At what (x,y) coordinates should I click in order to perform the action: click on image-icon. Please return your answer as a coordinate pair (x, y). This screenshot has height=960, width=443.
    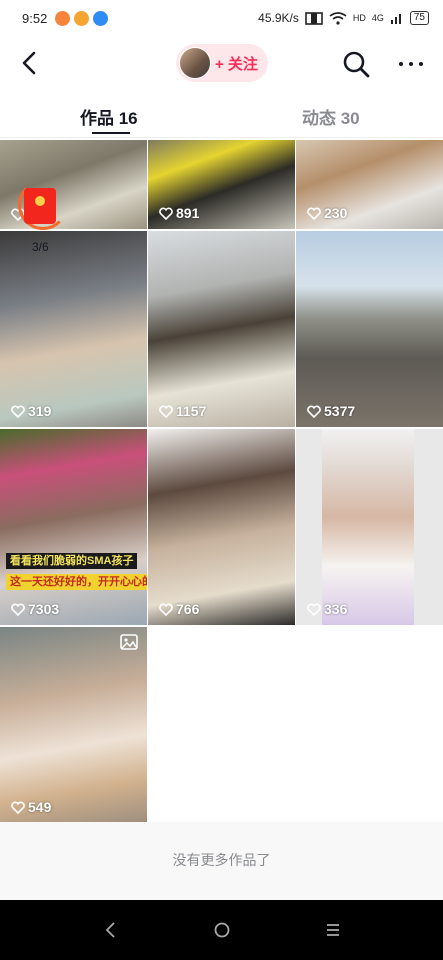
    Looking at the image, I should click on (129, 642).